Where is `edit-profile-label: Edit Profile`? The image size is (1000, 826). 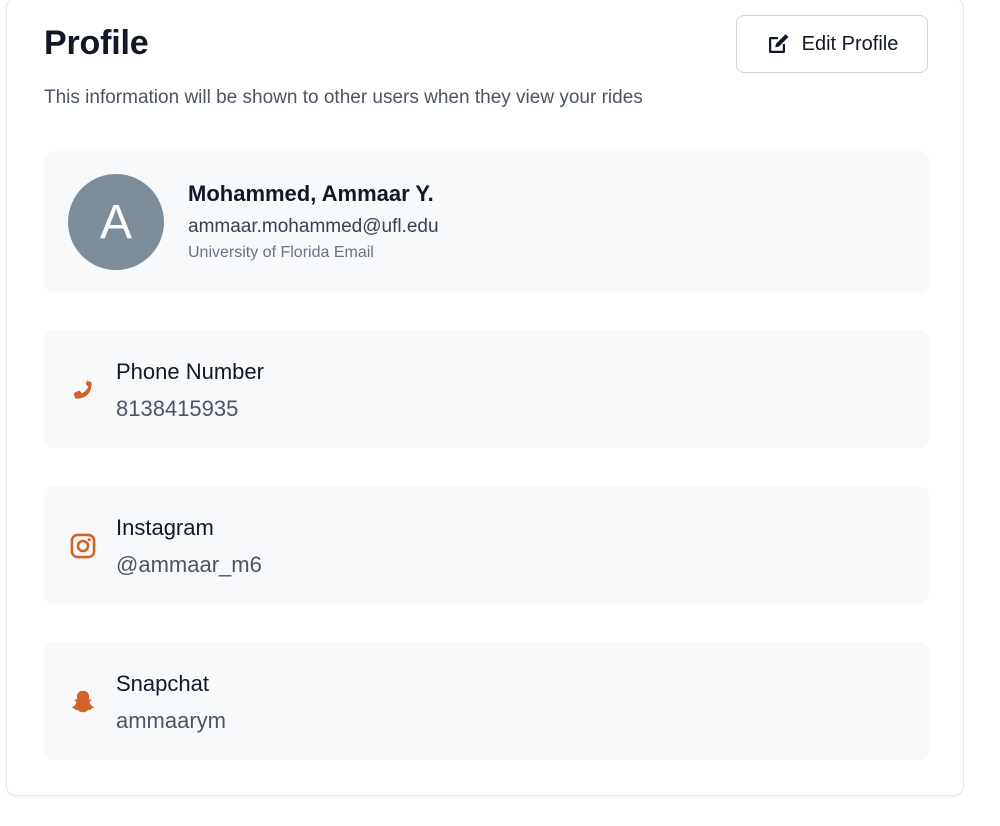 edit-profile-label: Edit Profile is located at coordinates (850, 43).